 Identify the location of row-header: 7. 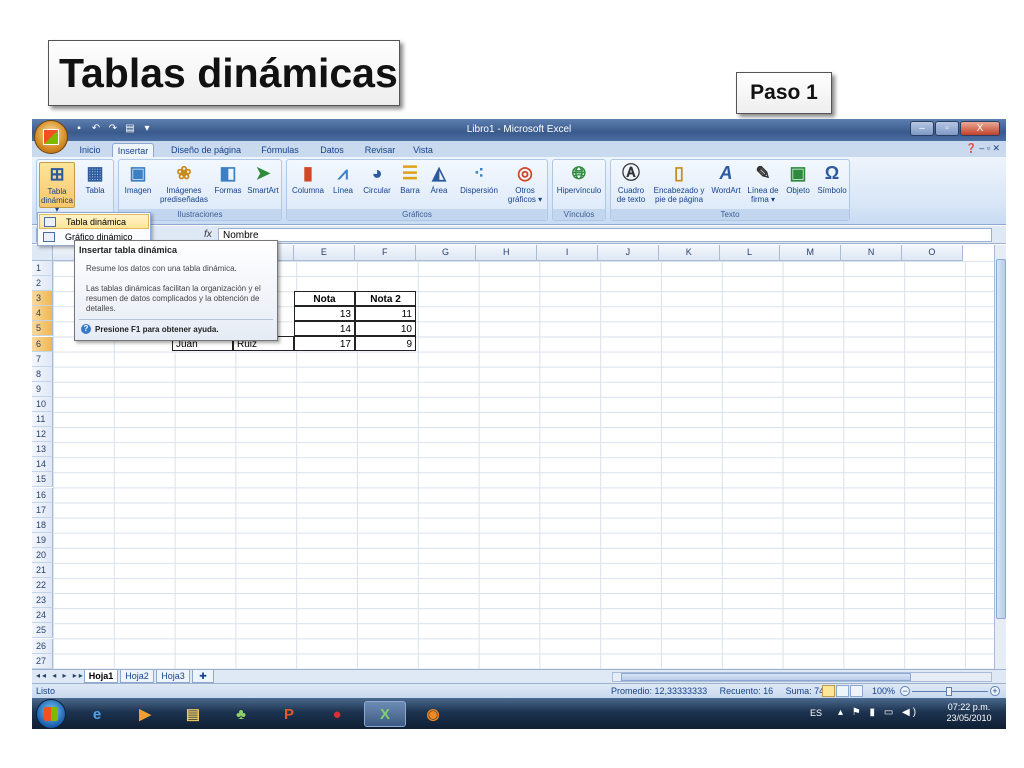
(42, 359).